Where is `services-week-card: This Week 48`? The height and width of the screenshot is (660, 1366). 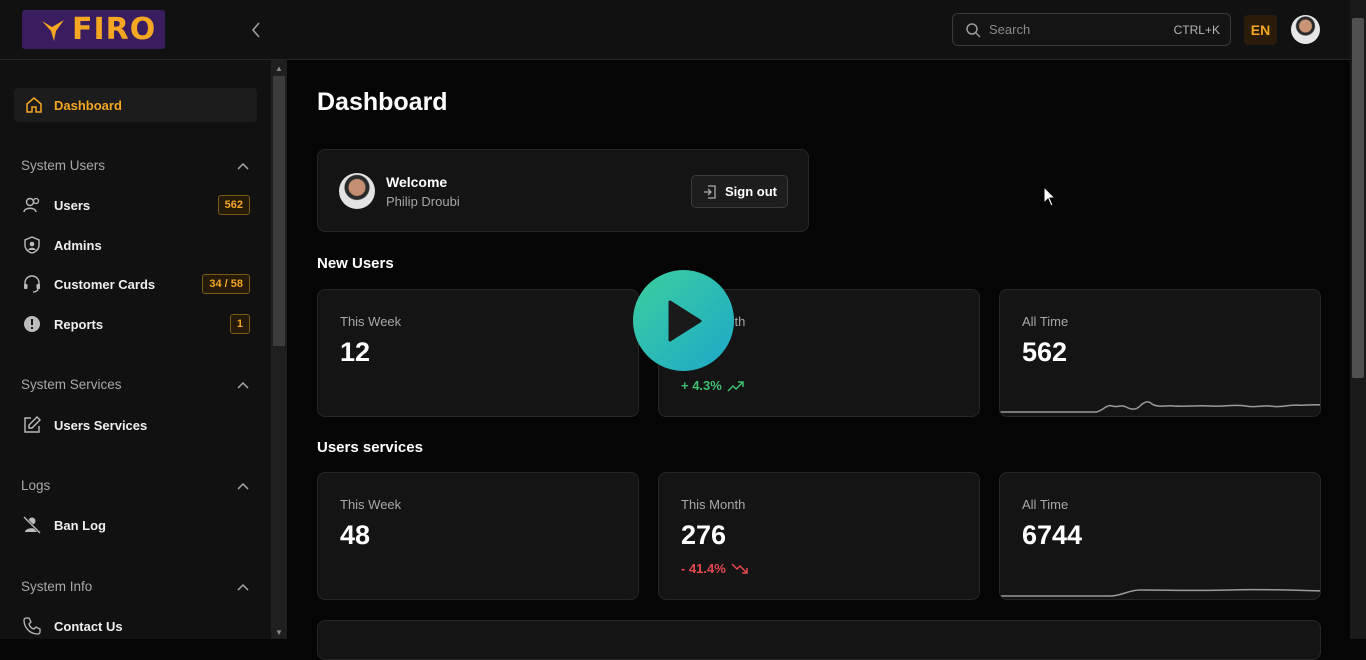 services-week-card: This Week 48 is located at coordinates (478, 536).